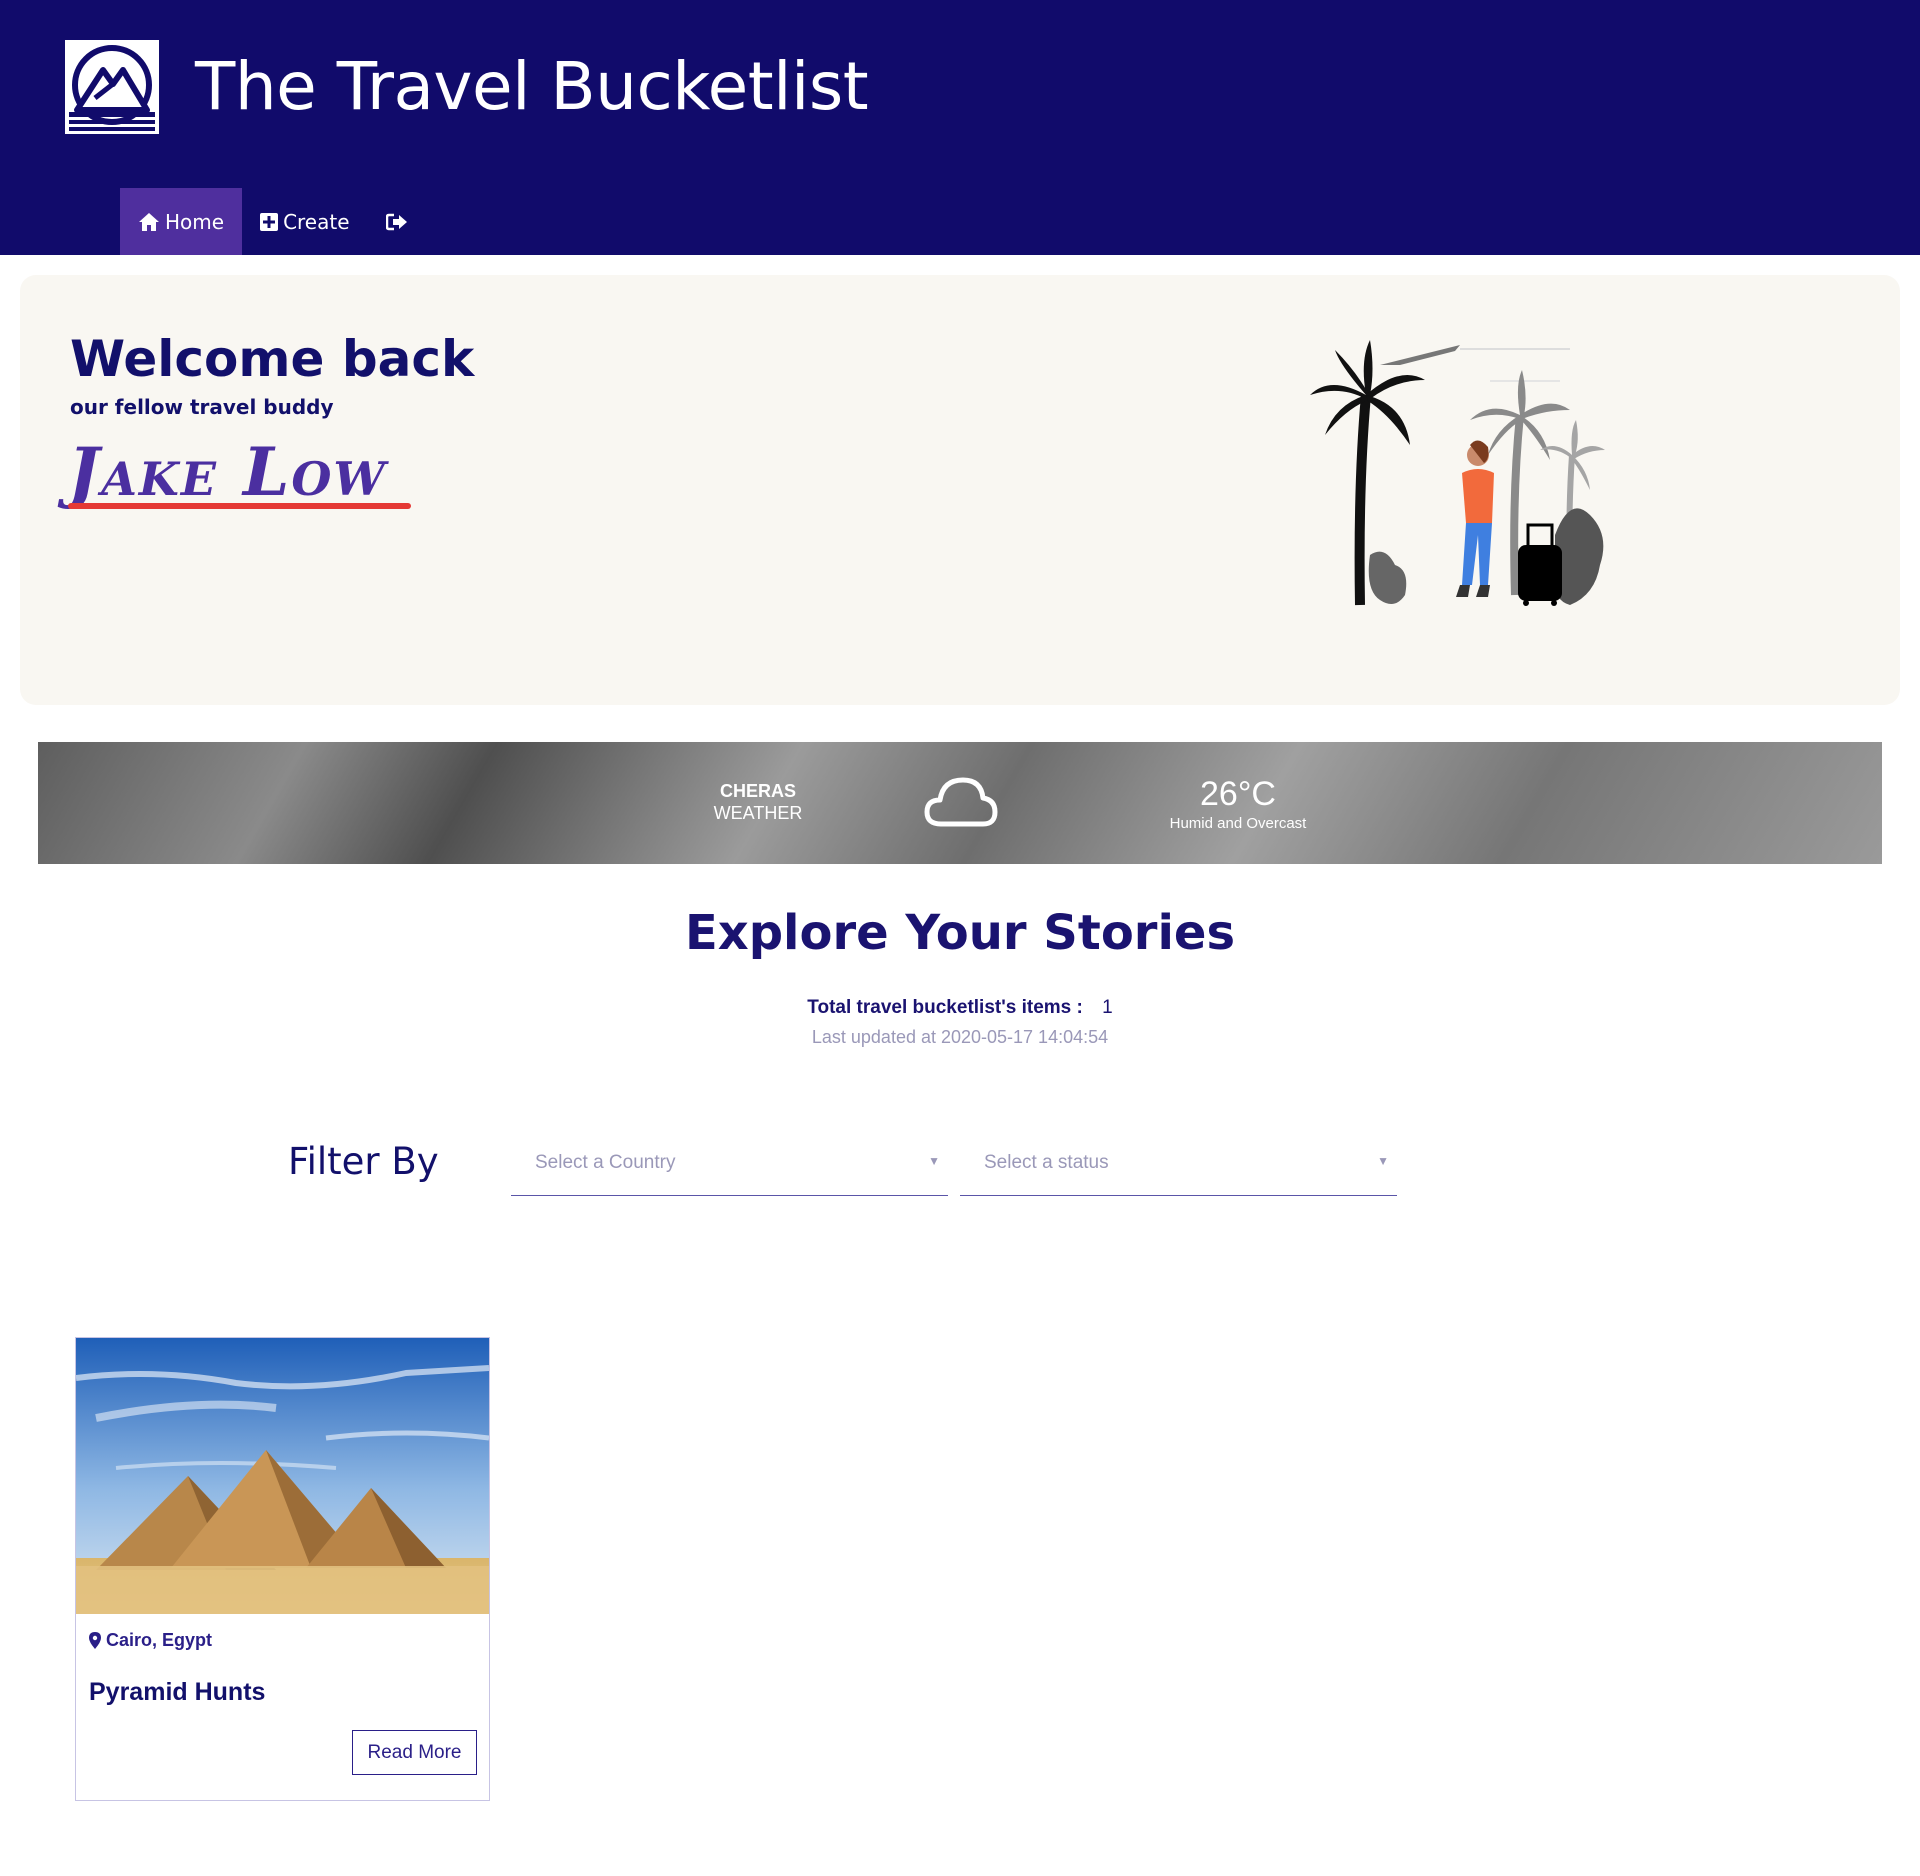 The width and height of the screenshot is (1920, 1876). I want to click on home-icon, so click(149, 221).